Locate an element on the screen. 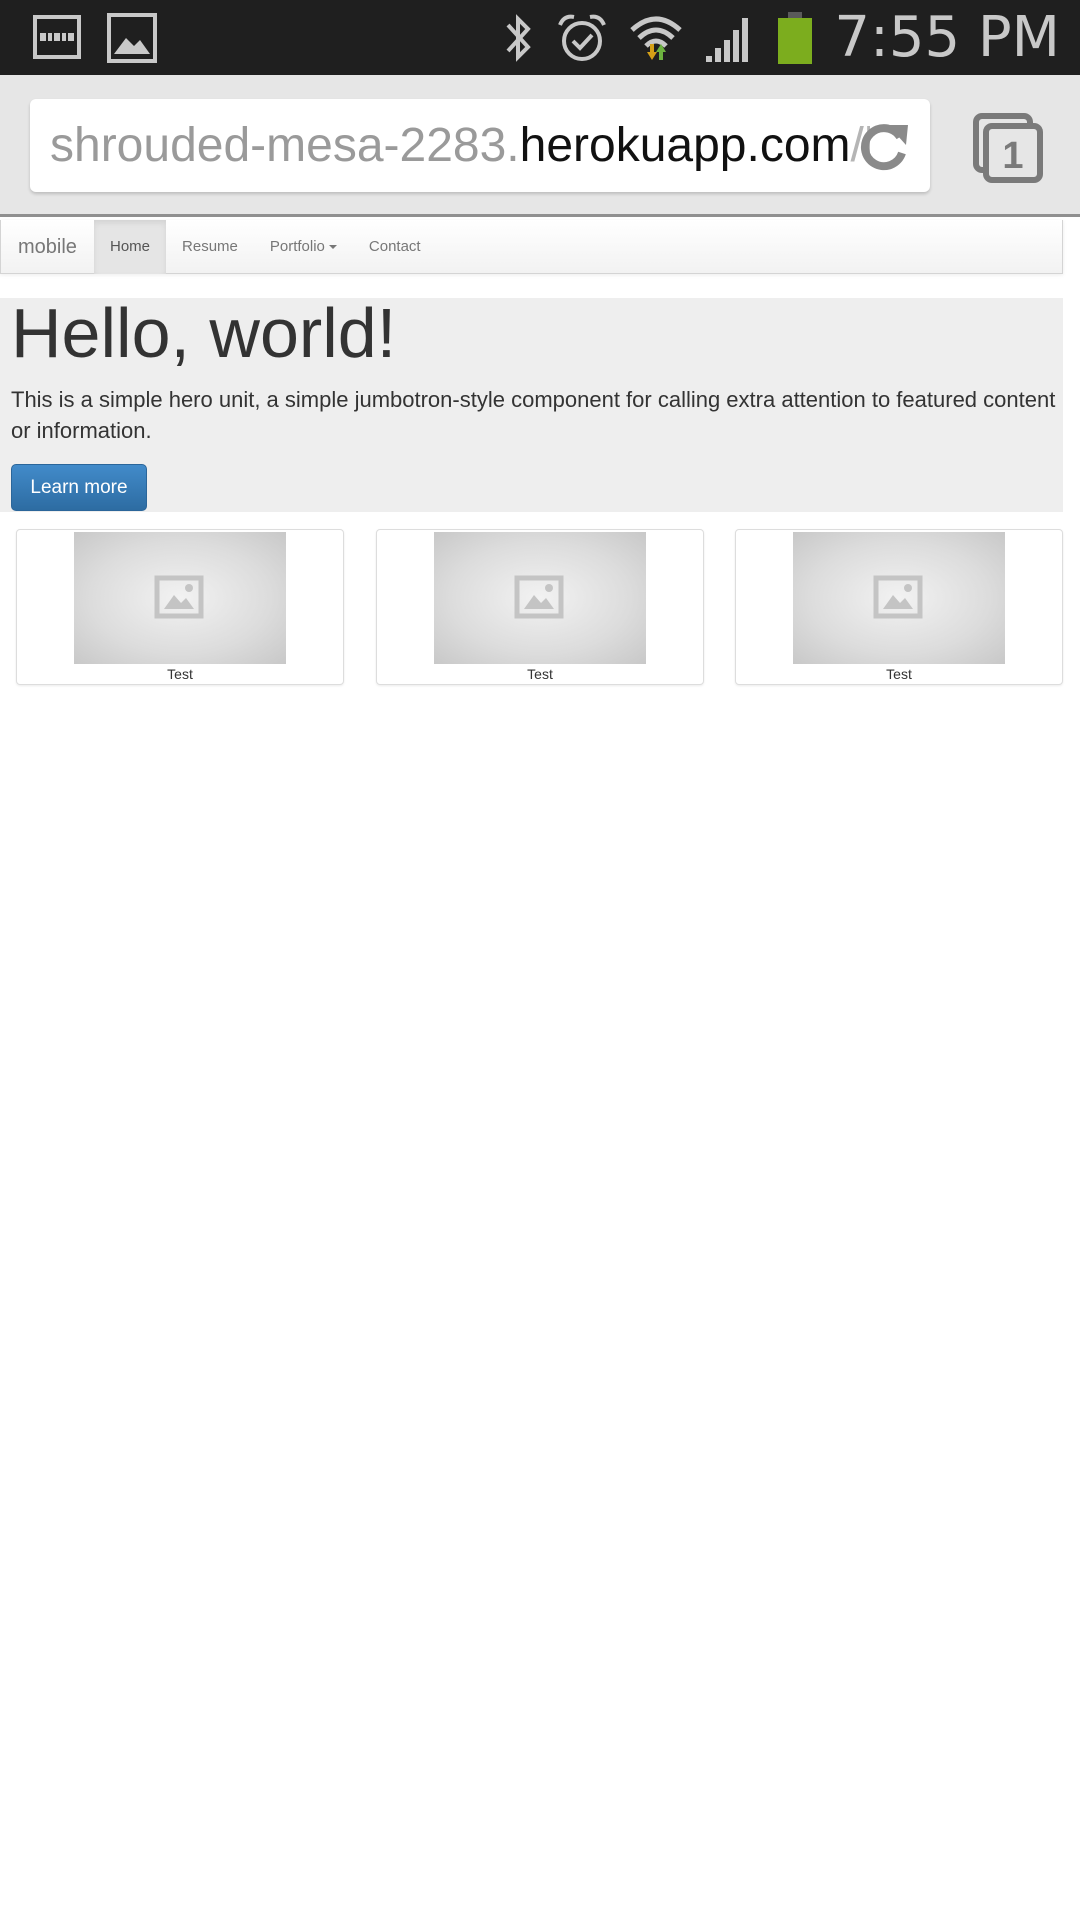 The image size is (1080, 1920). status-bar: 7:55 PM is located at coordinates (540, 37).